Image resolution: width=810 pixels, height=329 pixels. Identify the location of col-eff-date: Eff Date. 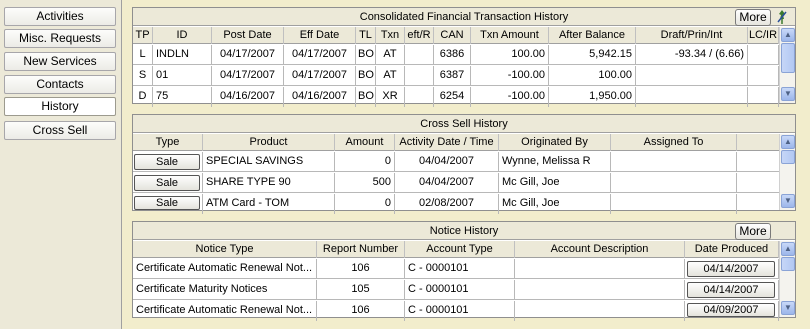
(320, 35).